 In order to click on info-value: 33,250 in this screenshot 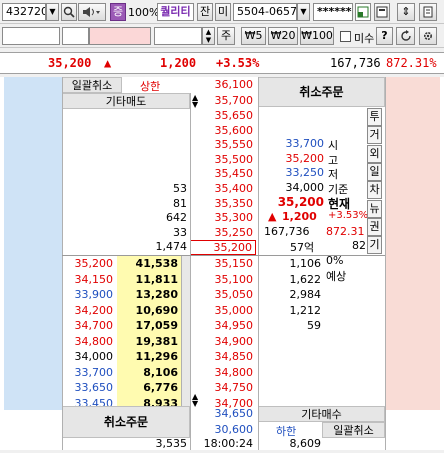, I will do `click(305, 173)`.